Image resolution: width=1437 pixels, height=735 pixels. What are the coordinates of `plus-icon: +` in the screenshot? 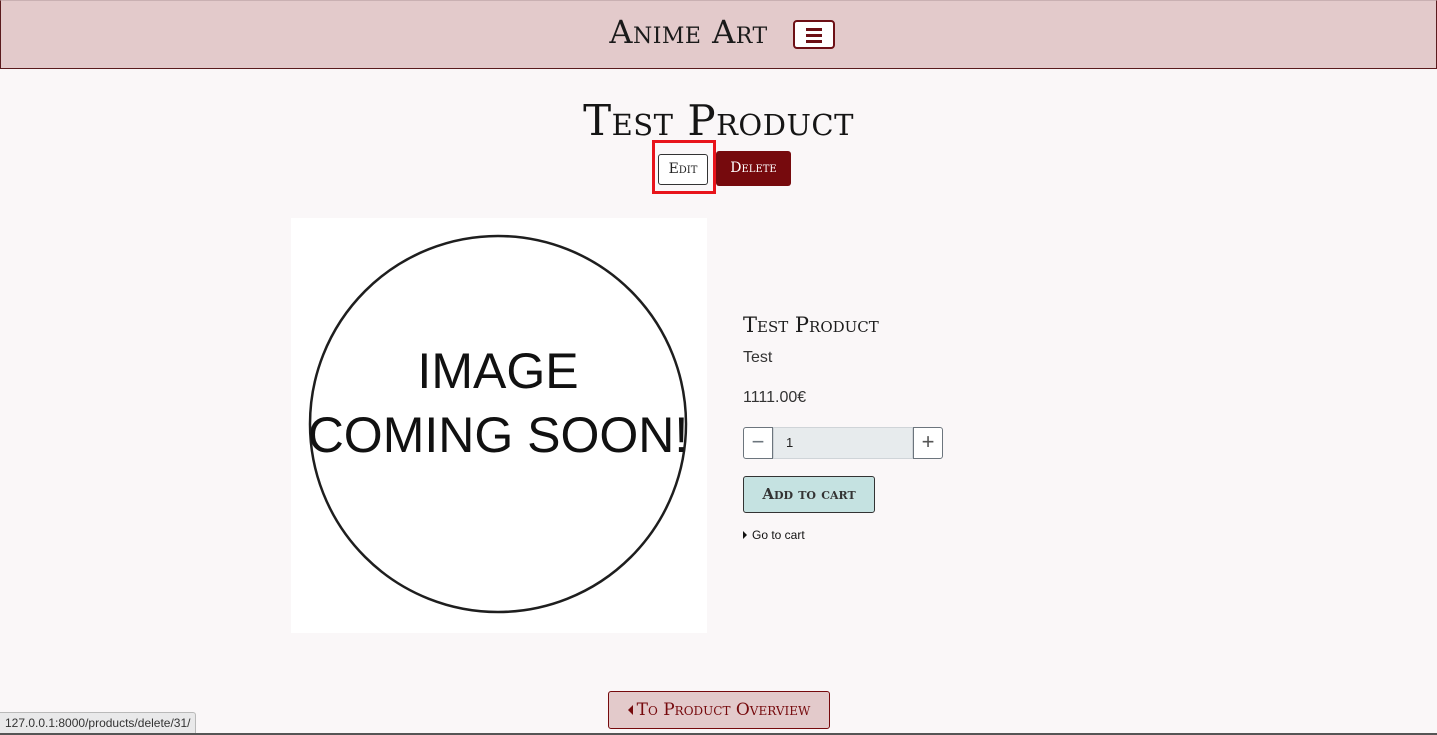 It's located at (928, 441).